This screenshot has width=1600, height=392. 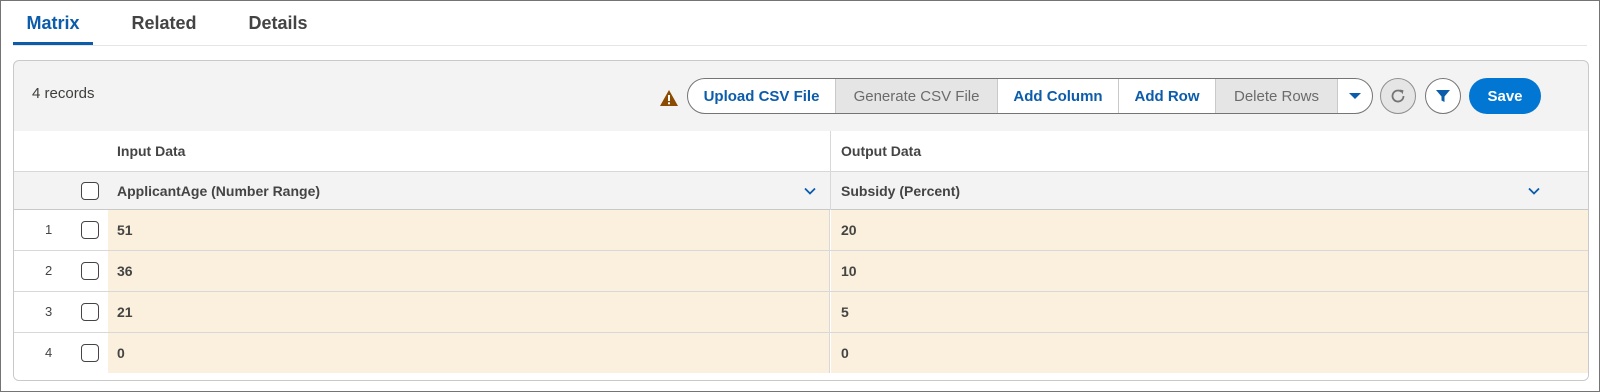 What do you see at coordinates (63, 93) in the screenshot?
I see `record-count: 4 records` at bounding box center [63, 93].